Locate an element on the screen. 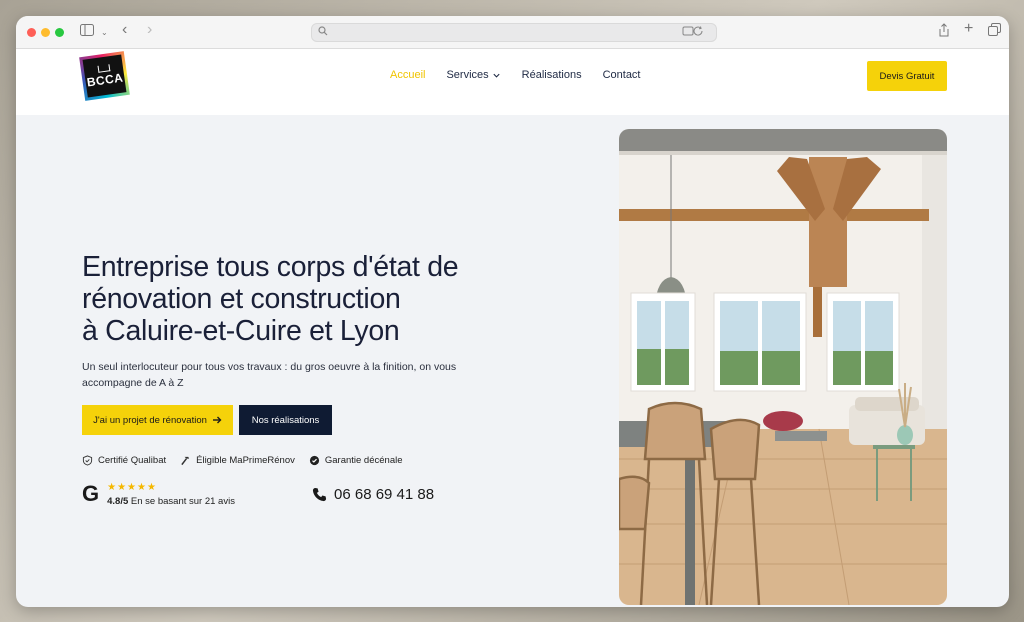 This screenshot has height=622, width=1024. nav-item-realisations: Réalisations is located at coordinates (552, 75).